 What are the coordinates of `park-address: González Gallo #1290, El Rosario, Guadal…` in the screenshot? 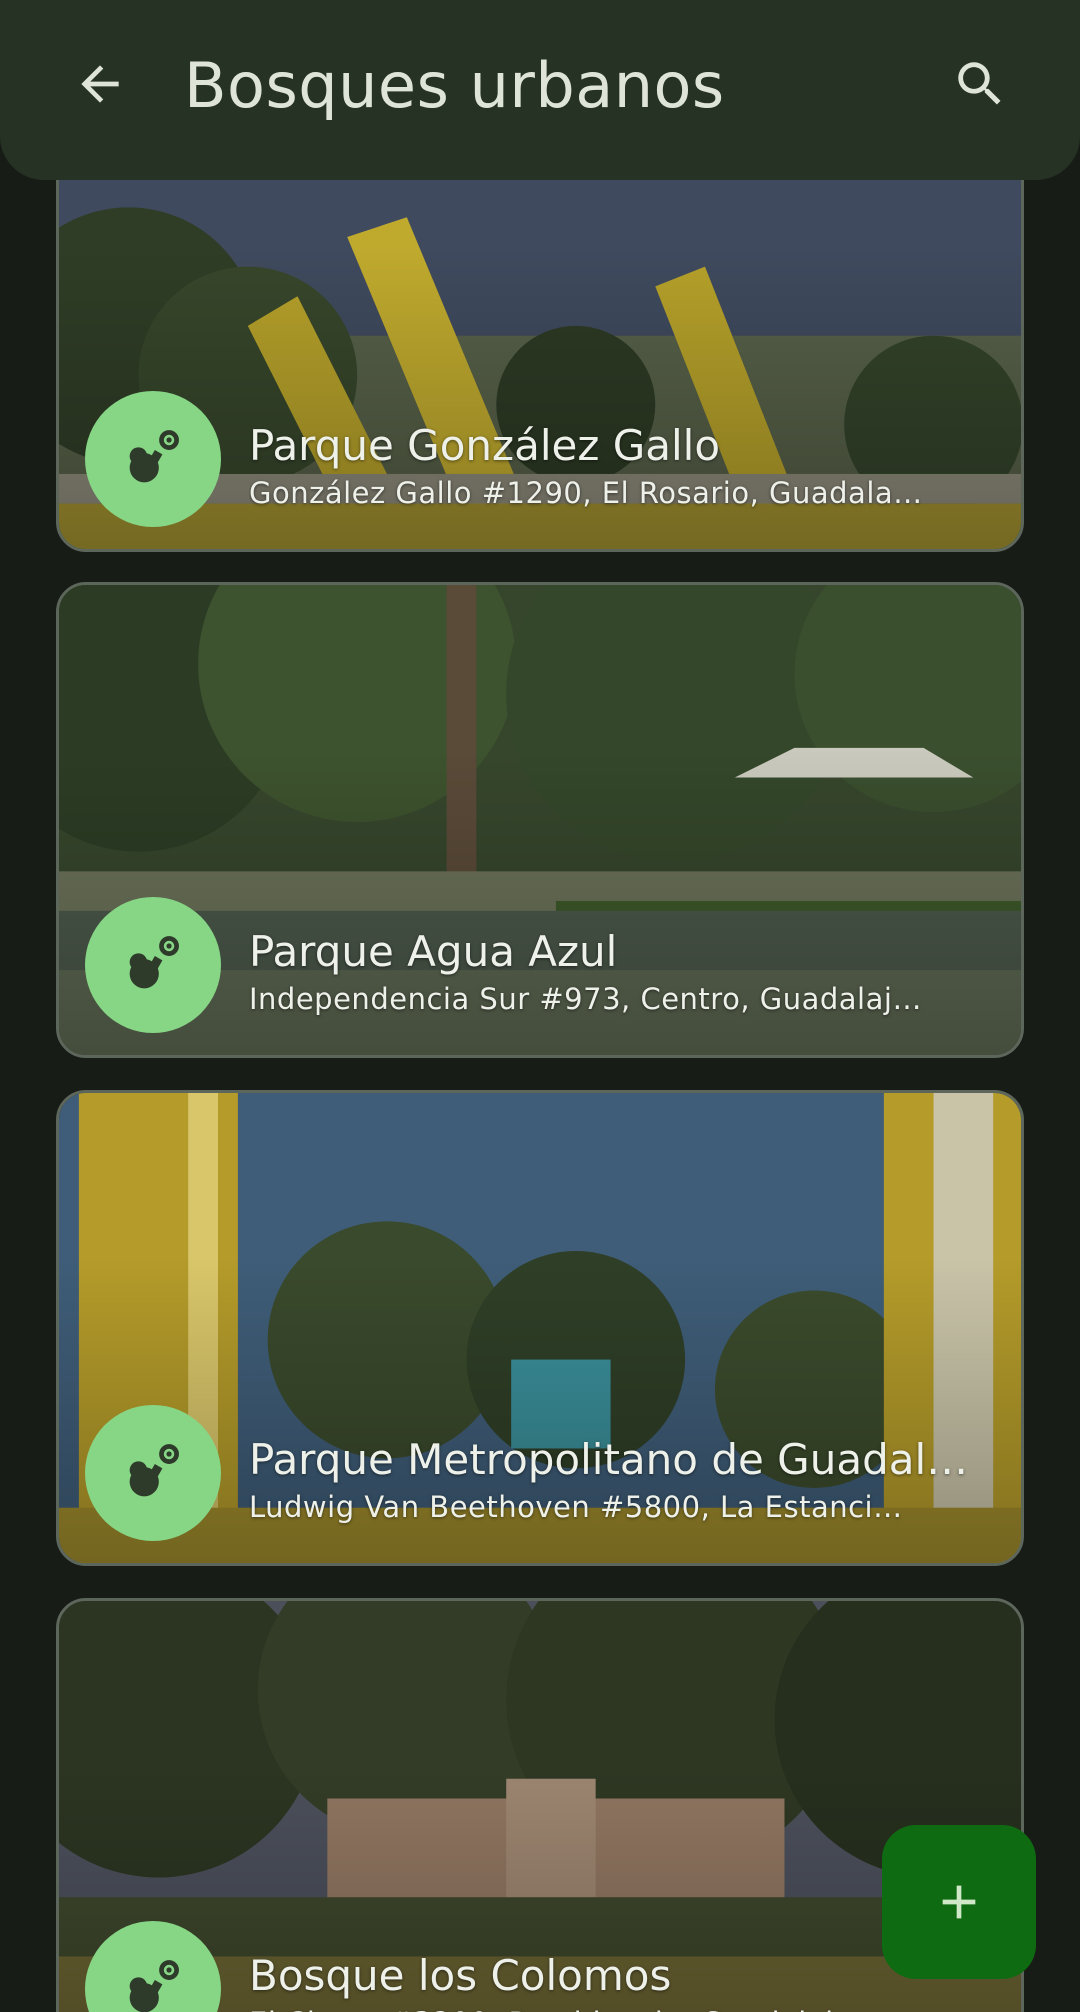 It's located at (586, 493).